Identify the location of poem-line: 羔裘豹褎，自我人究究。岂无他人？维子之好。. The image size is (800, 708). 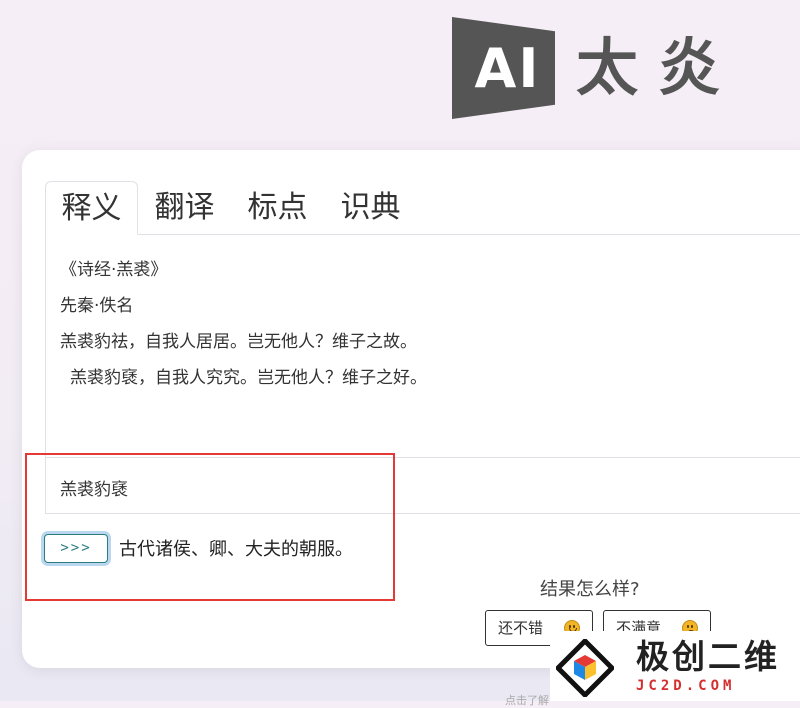
(248, 378).